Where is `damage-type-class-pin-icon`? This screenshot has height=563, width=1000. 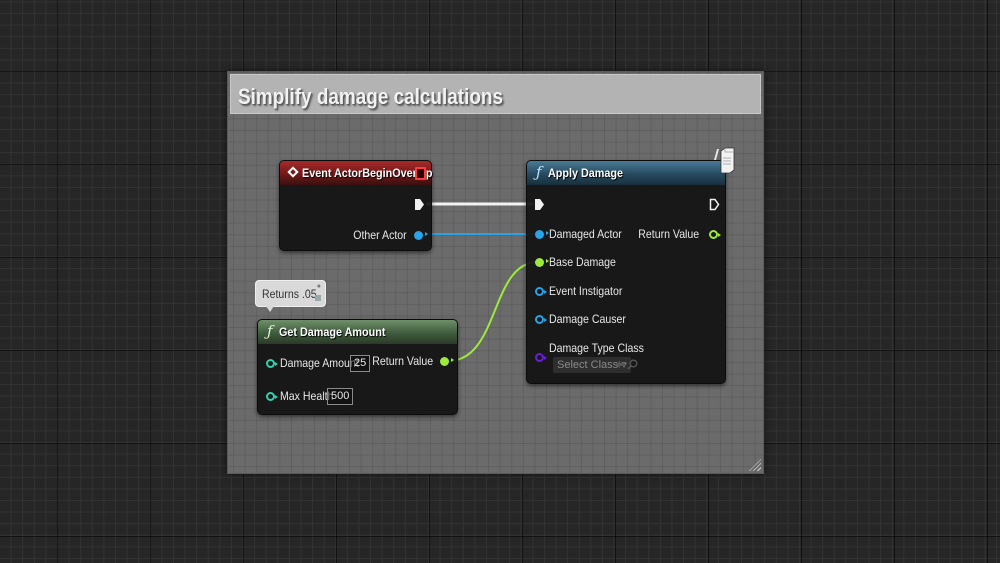 damage-type-class-pin-icon is located at coordinates (541, 357).